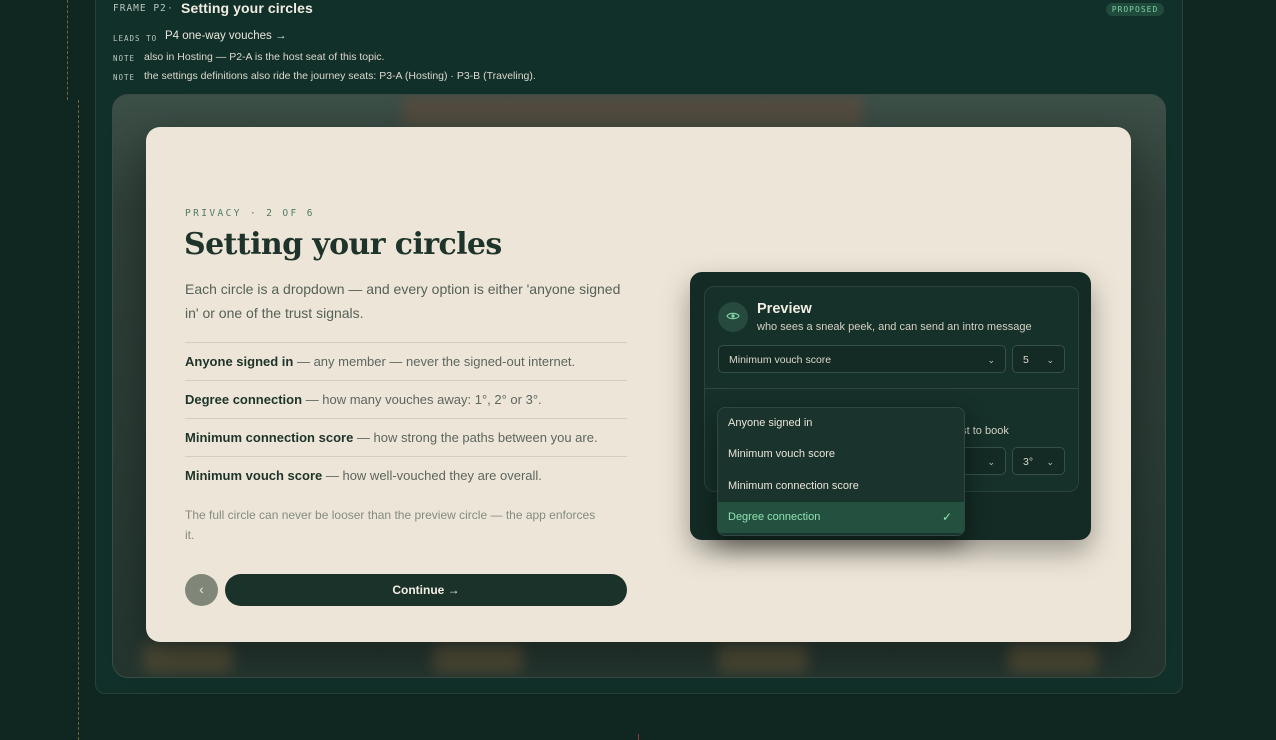 The height and width of the screenshot is (740, 1276). Describe the element at coordinates (1135, 9) in the screenshot. I see `status-badge: PROPOSED` at that location.